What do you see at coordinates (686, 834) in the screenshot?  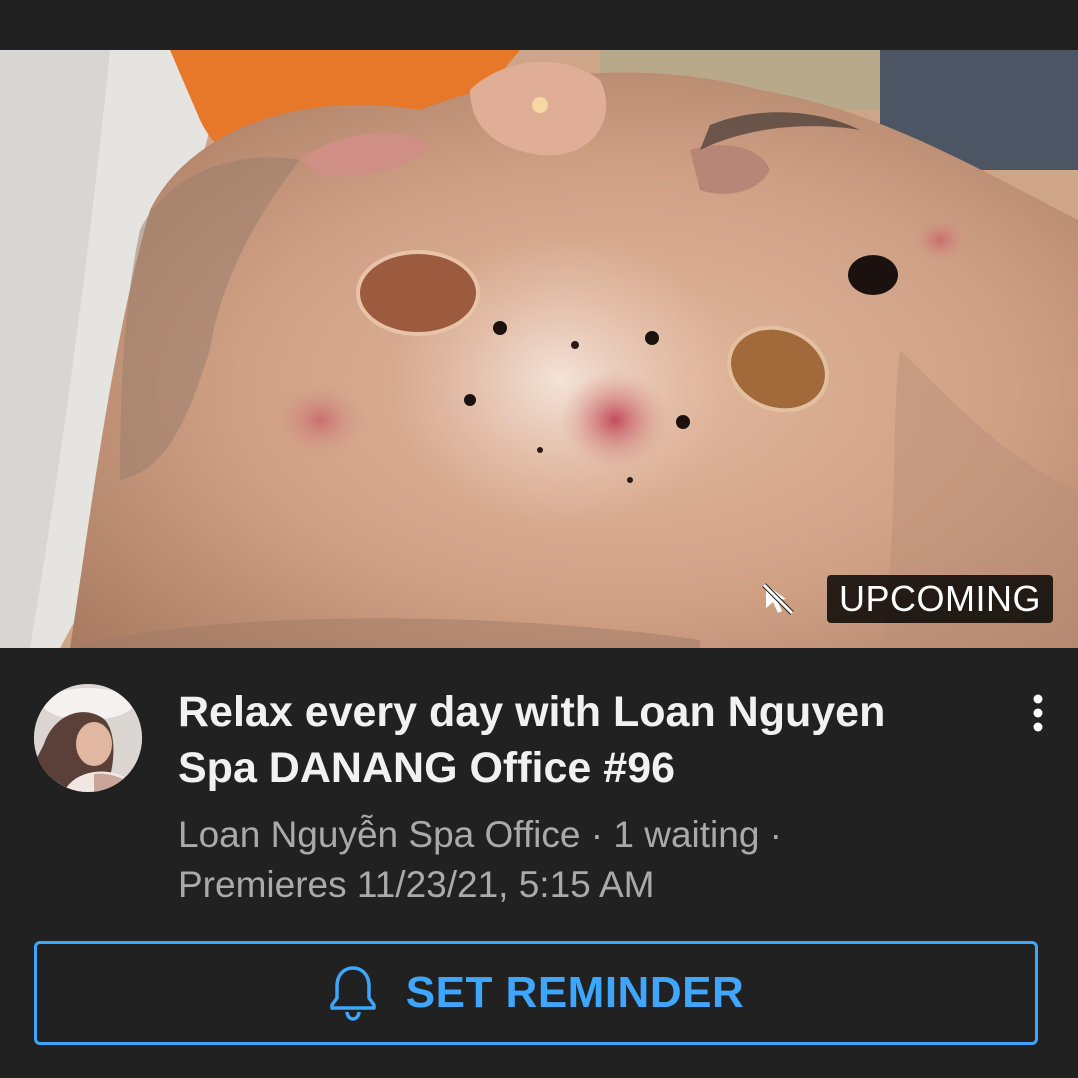 I see `waiting-count: 1 waiting` at bounding box center [686, 834].